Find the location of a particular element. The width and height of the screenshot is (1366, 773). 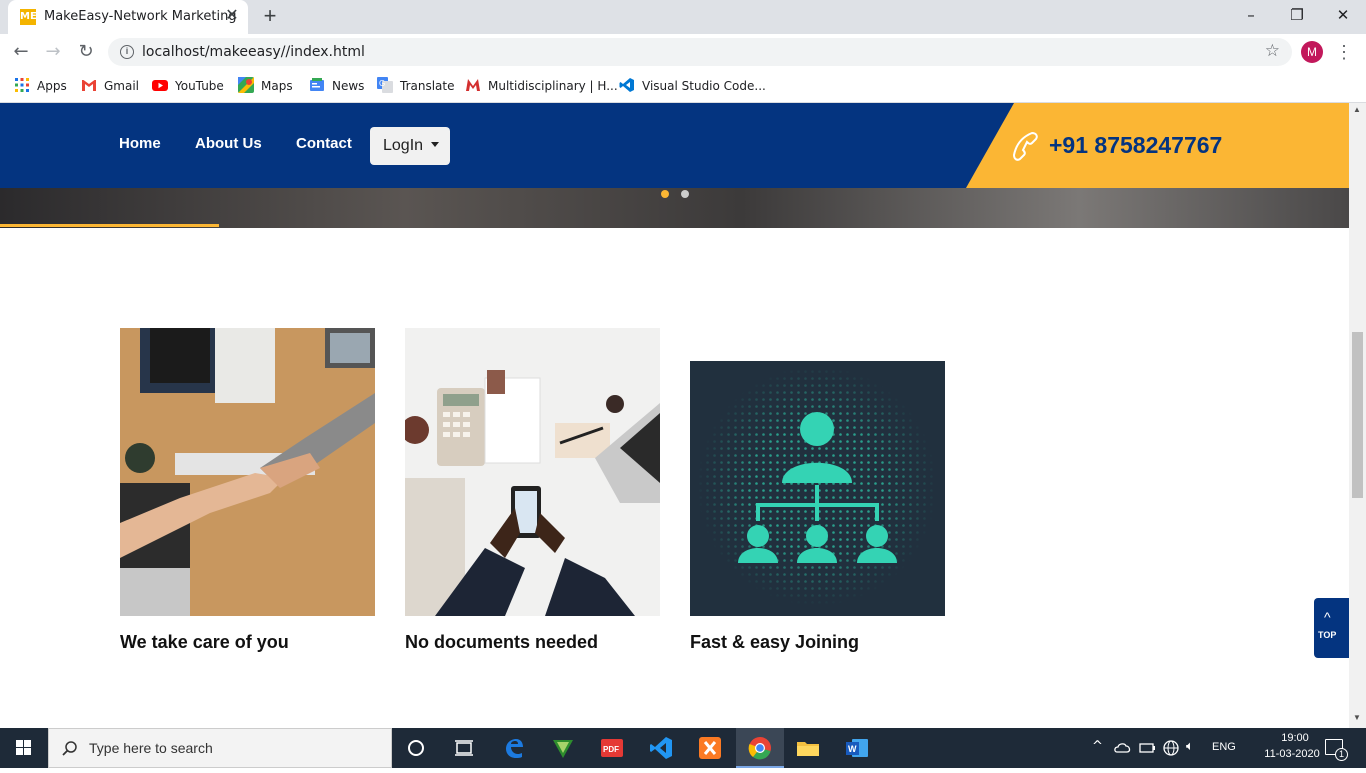

bookmark-star-icon: ☆ is located at coordinates (1272, 51).